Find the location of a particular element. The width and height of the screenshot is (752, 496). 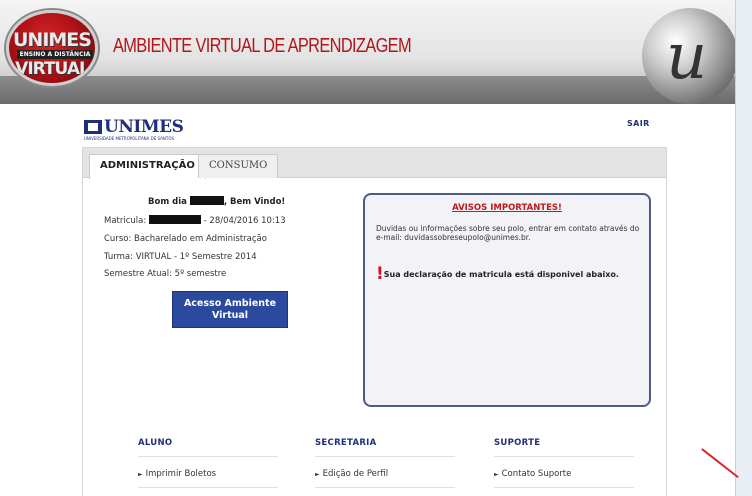

unimes-virtual-logo: UNIMES ENSINO A DISTÂNCIA VIRTUAL is located at coordinates (52, 48).